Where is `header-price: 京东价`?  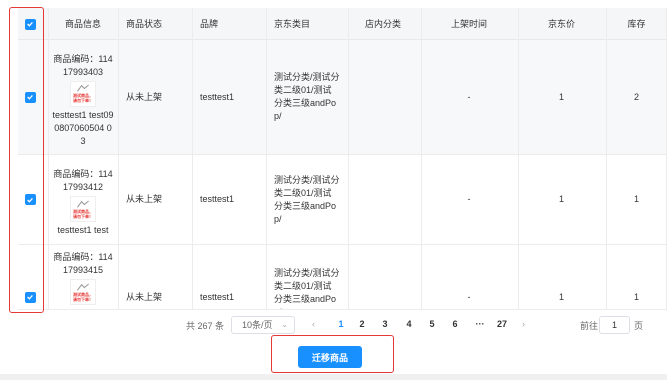 header-price: 京东价 is located at coordinates (561, 24).